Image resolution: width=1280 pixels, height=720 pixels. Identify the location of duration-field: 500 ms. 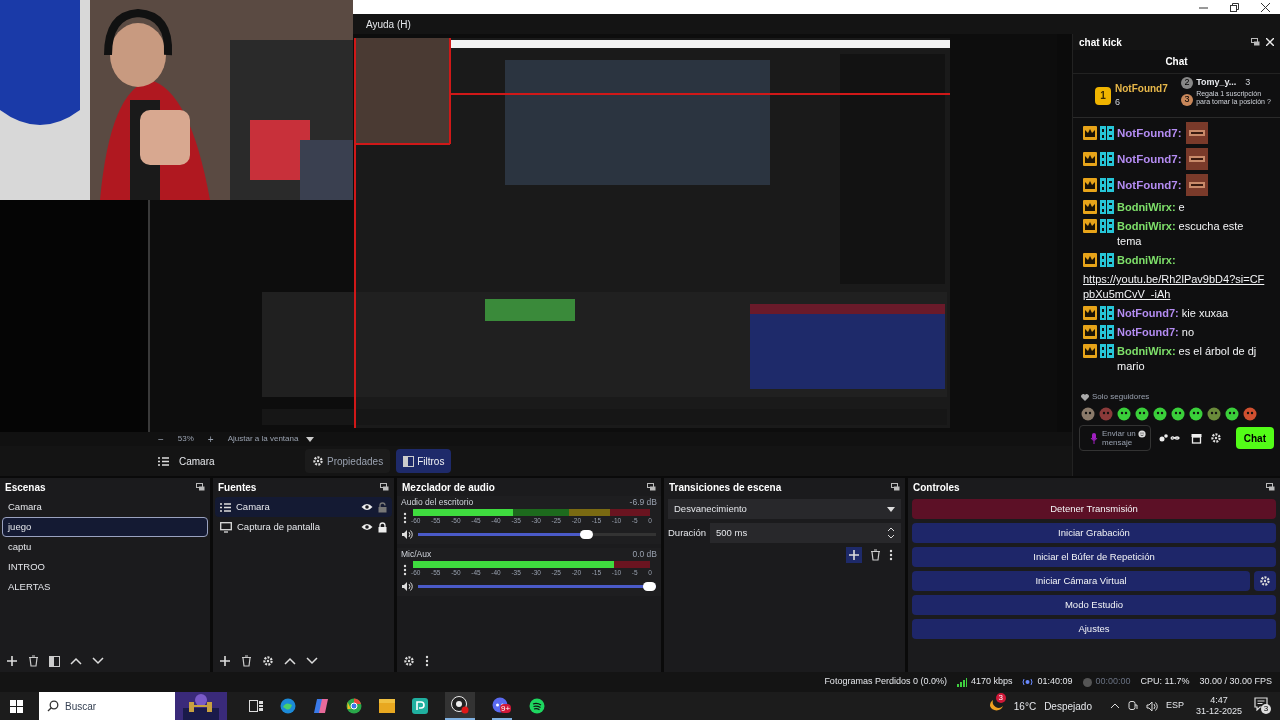
(805, 533).